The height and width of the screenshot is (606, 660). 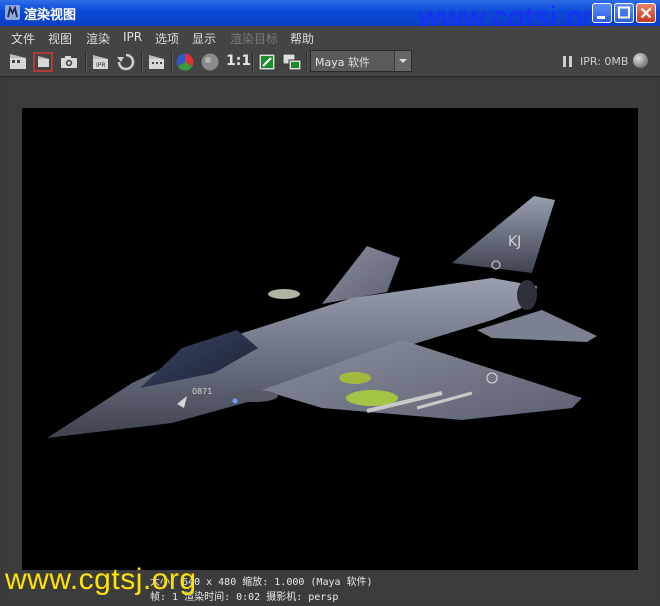 I want to click on menu-render-target: 渲染目标, so click(x=254, y=38).